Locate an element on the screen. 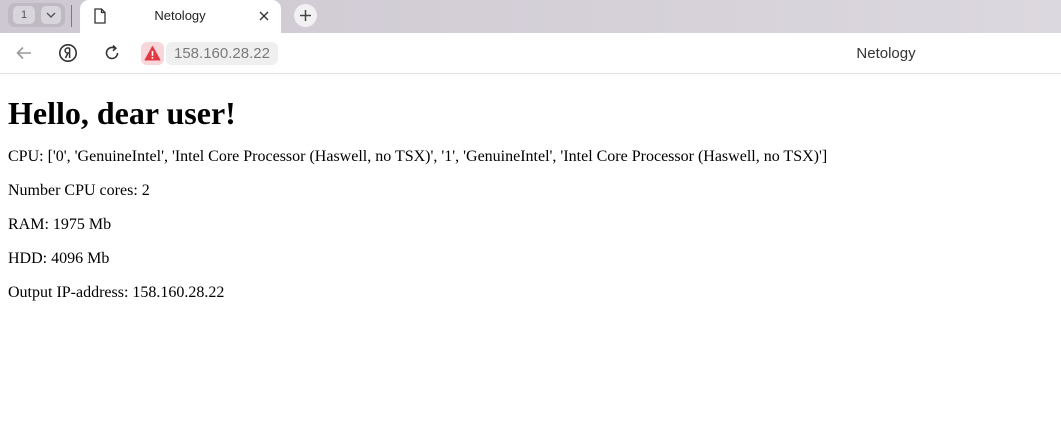 The width and height of the screenshot is (1061, 438). tab-title: Netology is located at coordinates (180, 15).